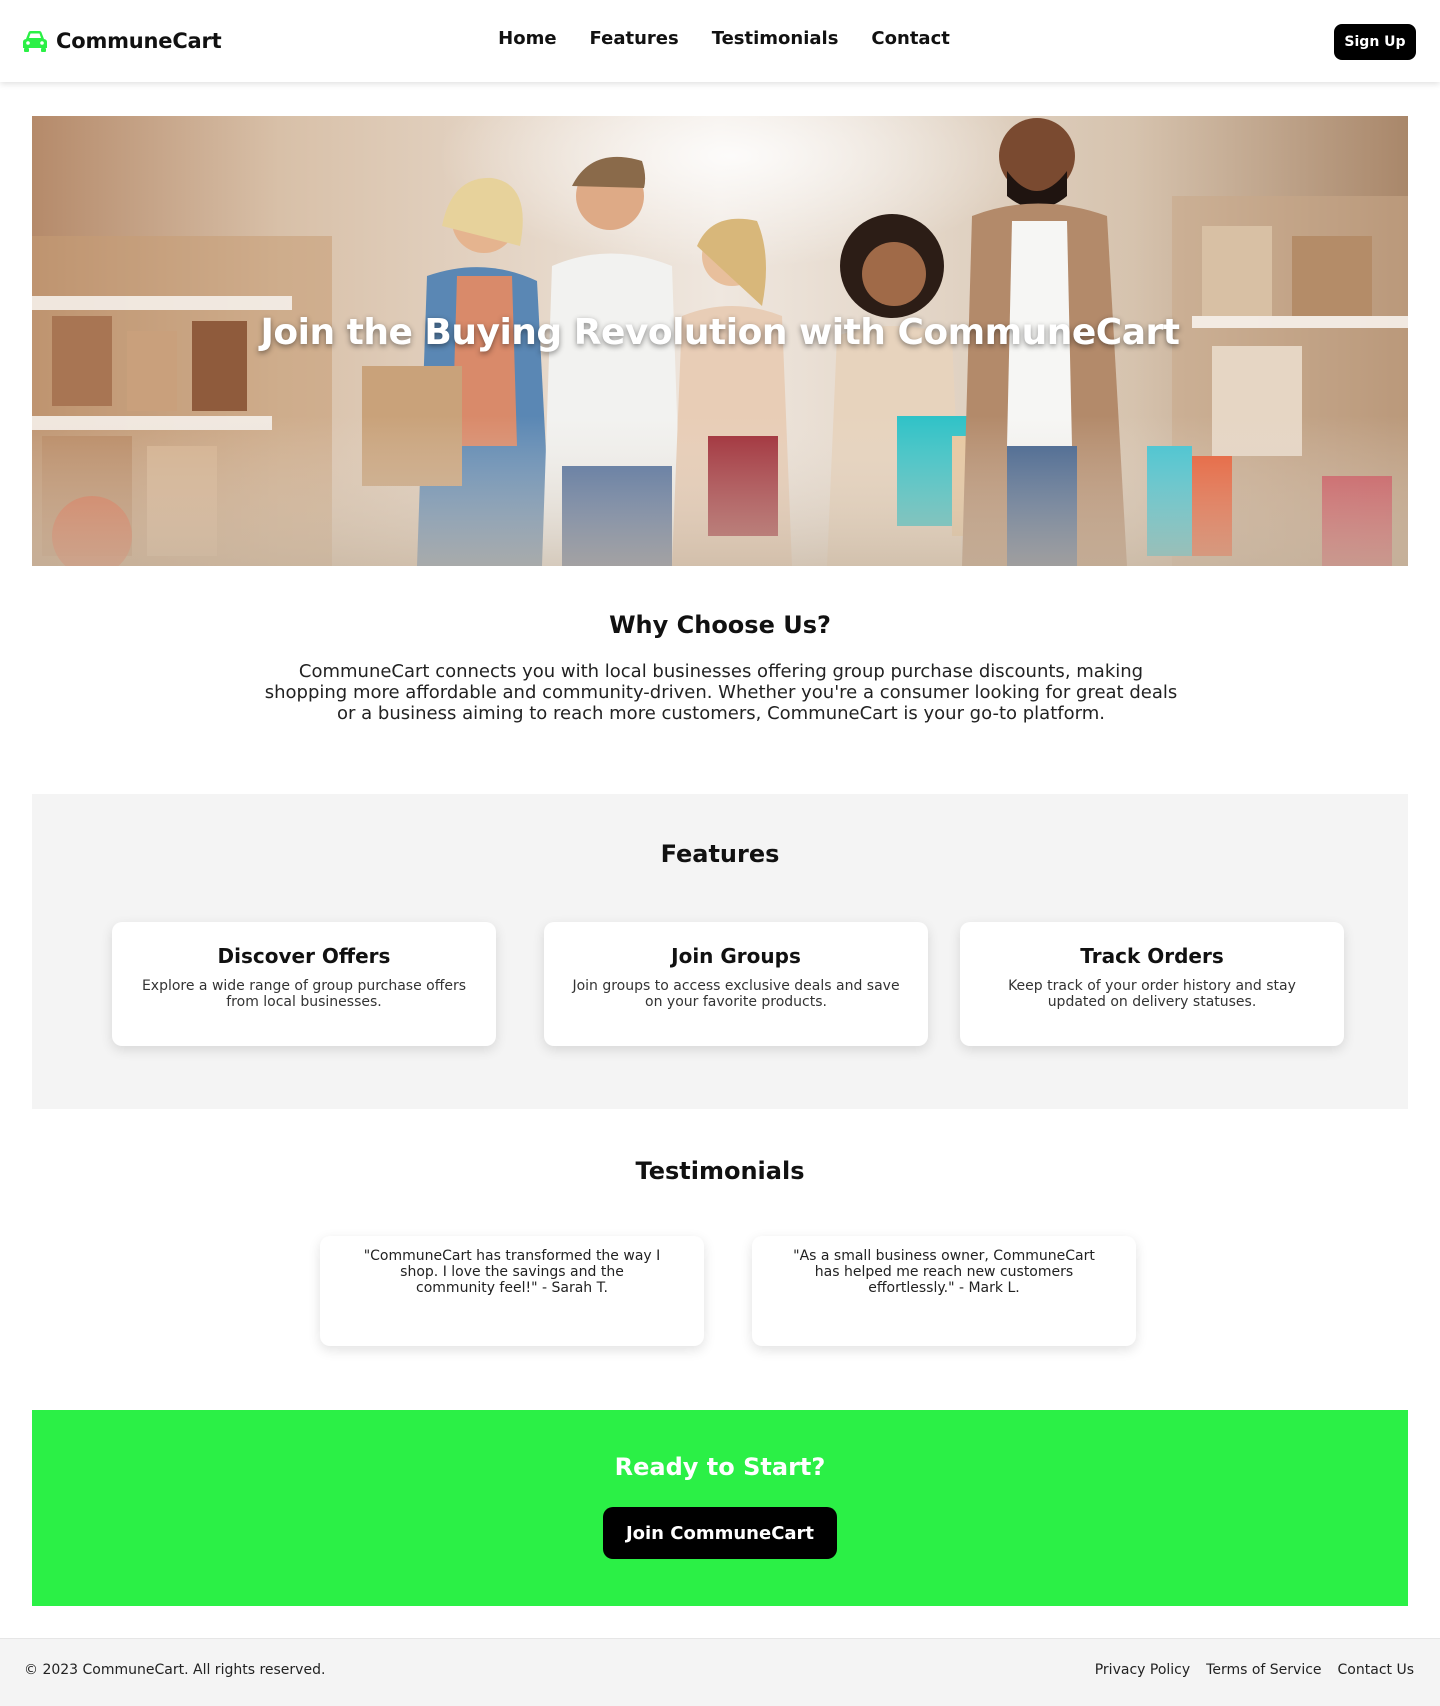  What do you see at coordinates (1376, 1670) in the screenshot?
I see `footer-link-contact-us: Contact Us` at bounding box center [1376, 1670].